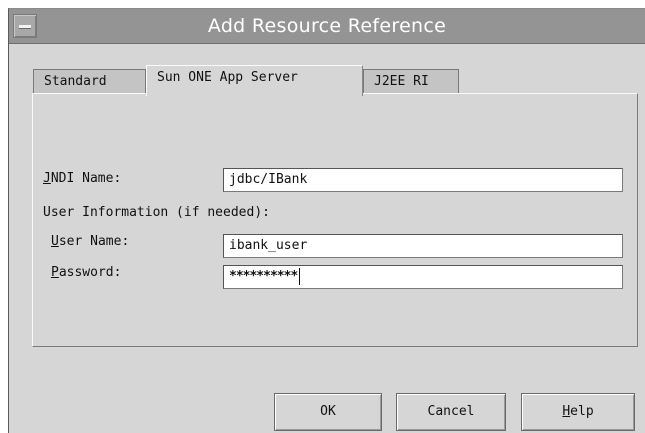  Describe the element at coordinates (254, 80) in the screenshot. I see `tab-sun-one-app-server: Sun ONE App Server` at that location.